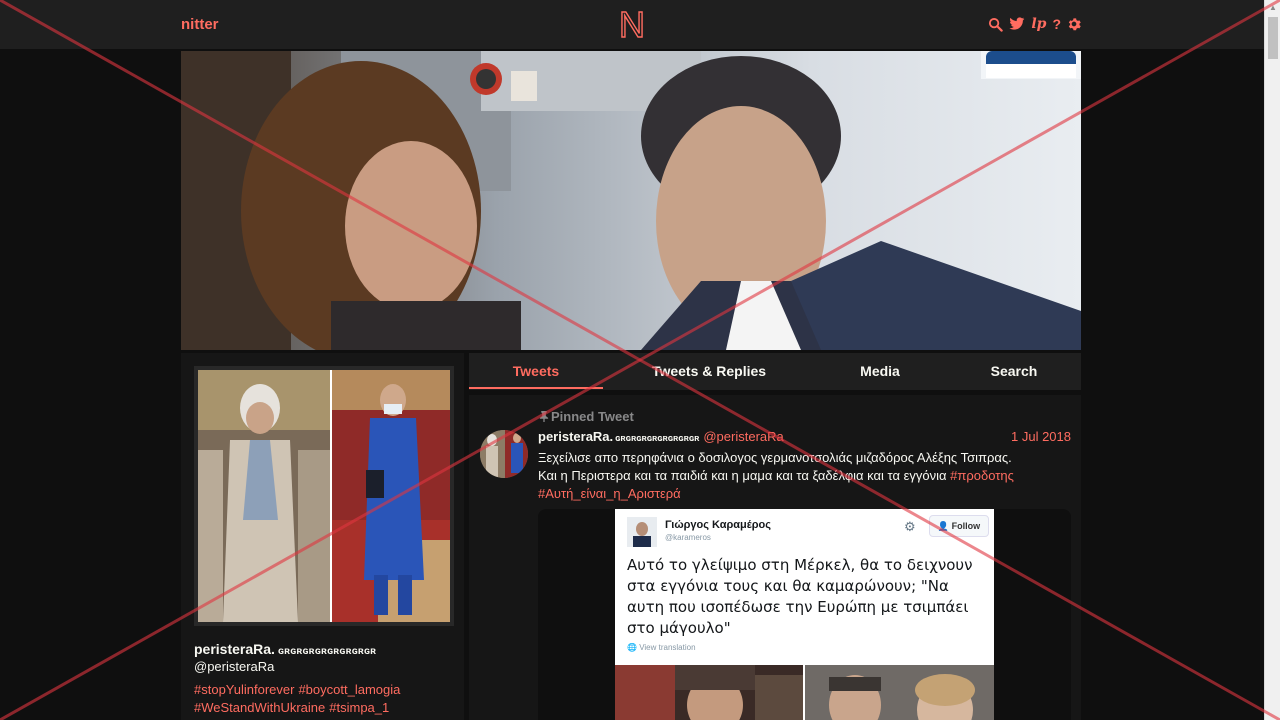 This screenshot has height=720, width=1280. I want to click on twitter-icon, so click(1017, 24).